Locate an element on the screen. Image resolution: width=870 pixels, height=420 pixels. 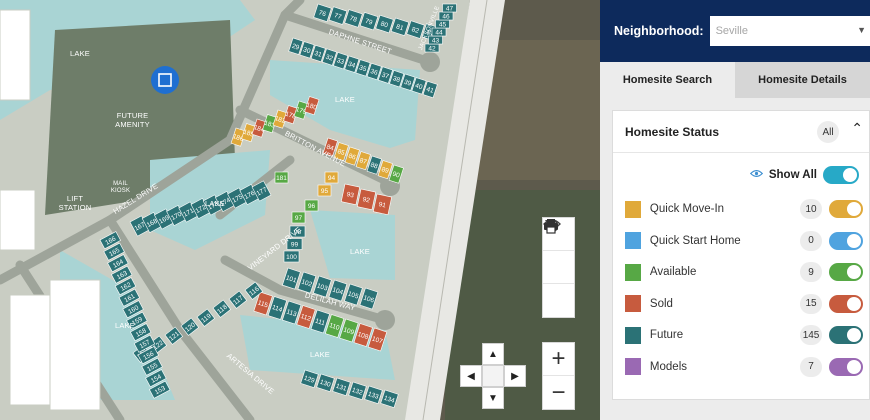
print-button is located at coordinates (558, 268).